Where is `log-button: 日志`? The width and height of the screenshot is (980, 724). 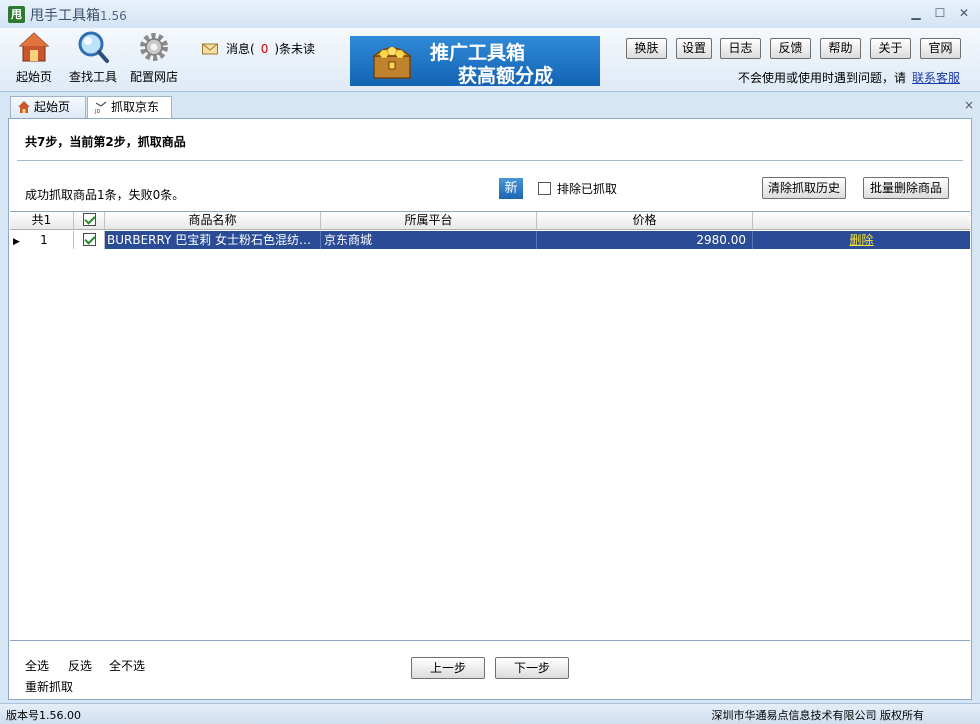
log-button: 日志 is located at coordinates (740, 48).